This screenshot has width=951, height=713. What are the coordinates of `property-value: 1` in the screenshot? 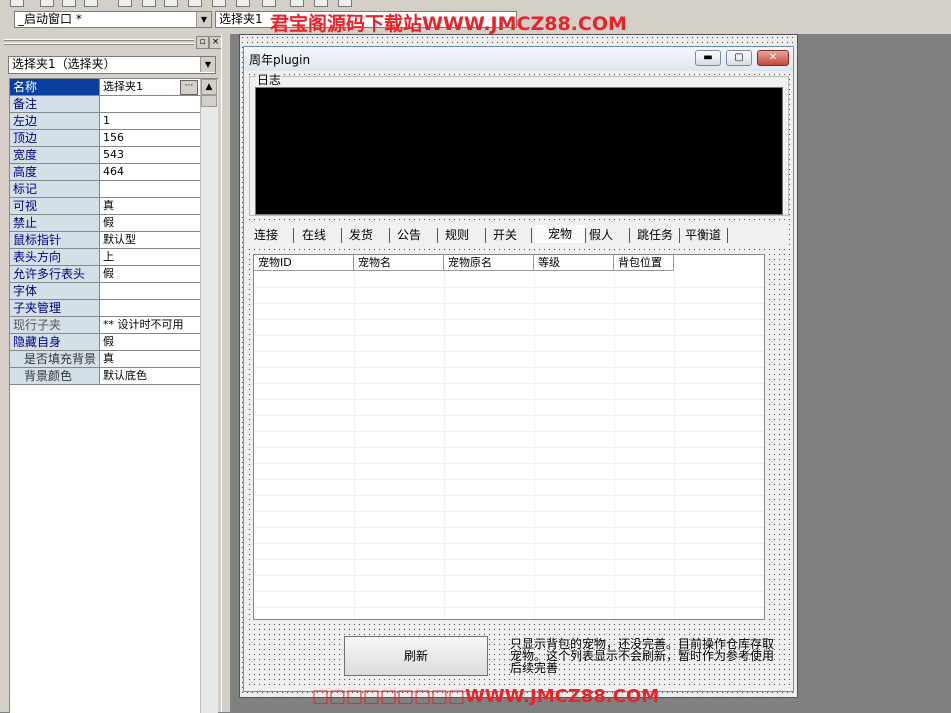 It's located at (151, 121).